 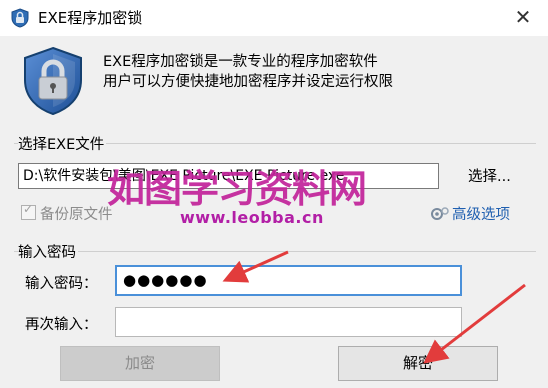 I want to click on watermark-text: 如图学习资料网, so click(x=237, y=189).